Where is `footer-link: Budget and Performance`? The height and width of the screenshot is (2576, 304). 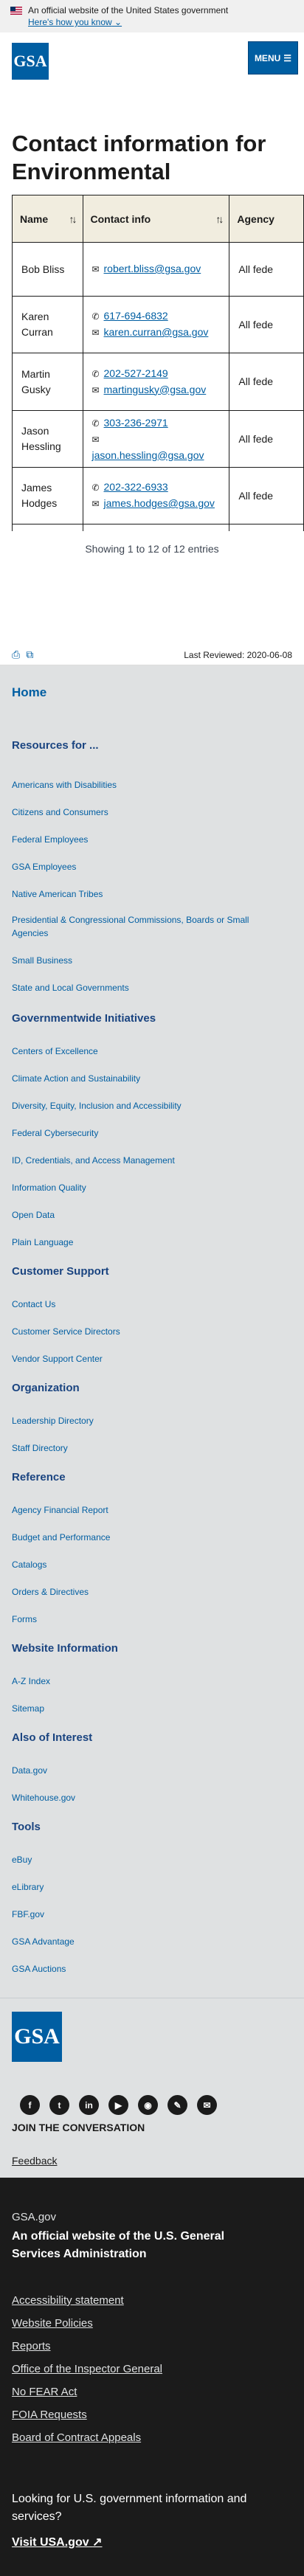
footer-link: Budget and Performance is located at coordinates (149, 1538).